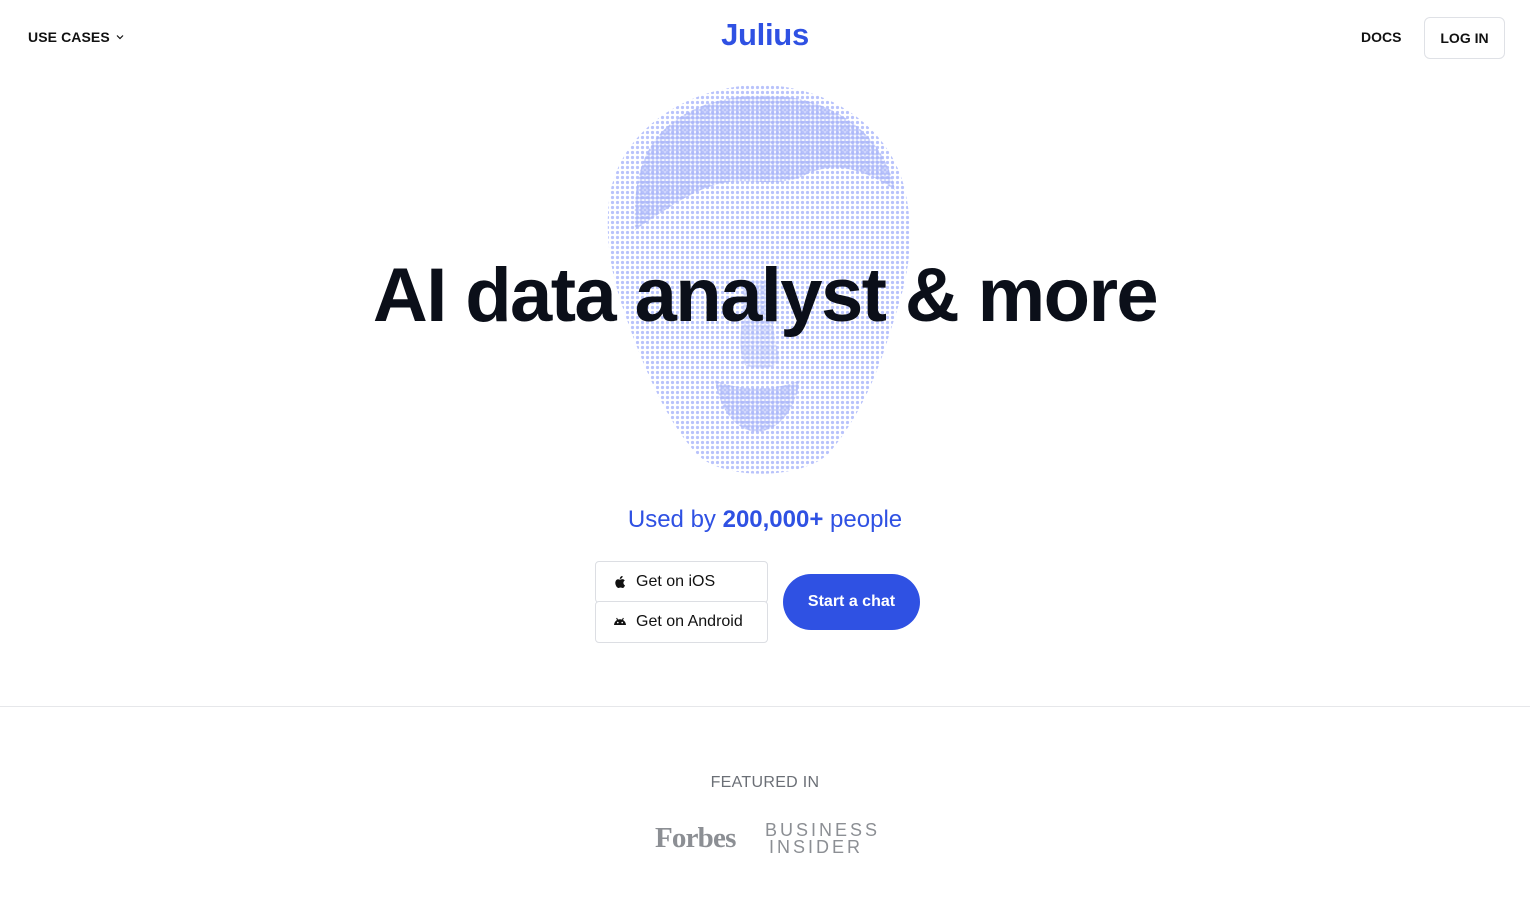 The image size is (1530, 920). Describe the element at coordinates (765, 706) in the screenshot. I see `section-divider` at that location.